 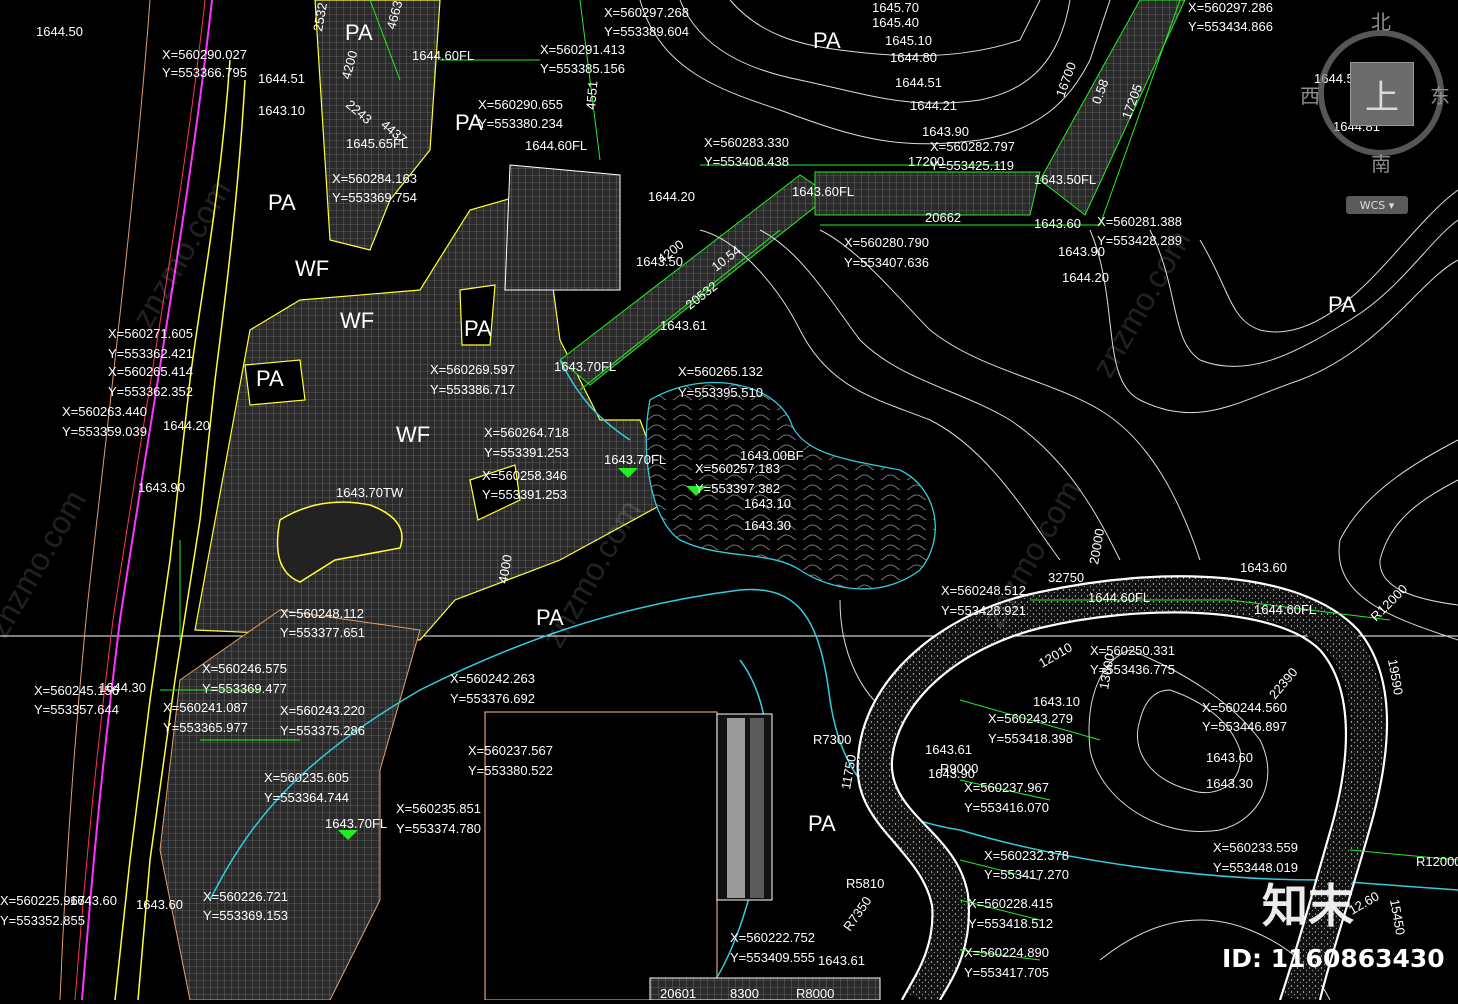 I want to click on svg-text: X=560265.414, so click(x=150, y=371).